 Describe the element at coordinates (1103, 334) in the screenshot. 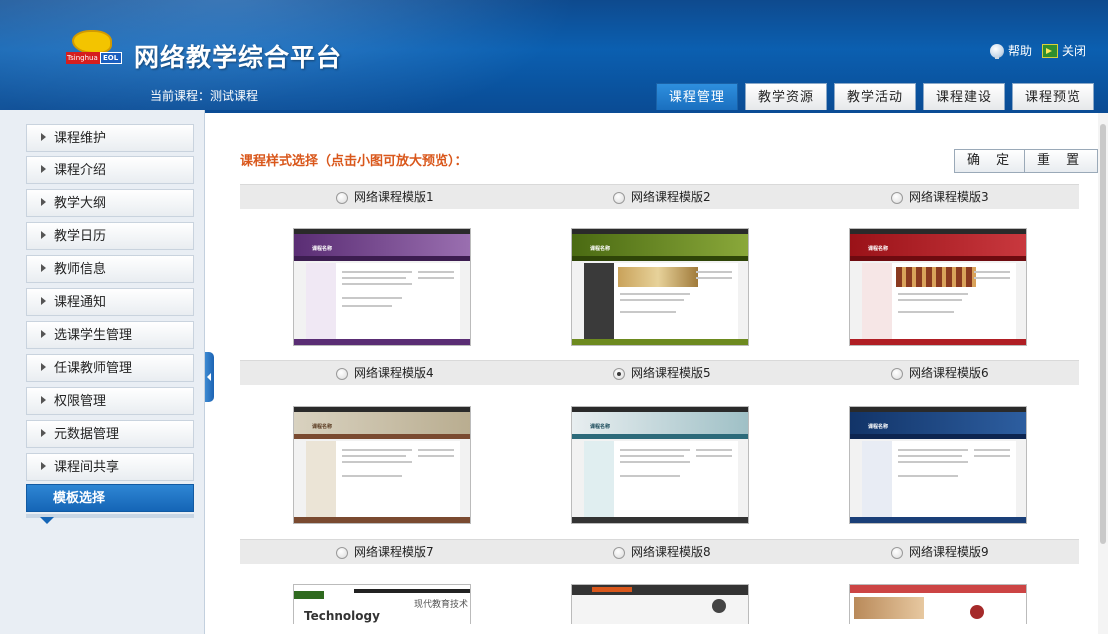

I see `scrollbar-thumb` at that location.